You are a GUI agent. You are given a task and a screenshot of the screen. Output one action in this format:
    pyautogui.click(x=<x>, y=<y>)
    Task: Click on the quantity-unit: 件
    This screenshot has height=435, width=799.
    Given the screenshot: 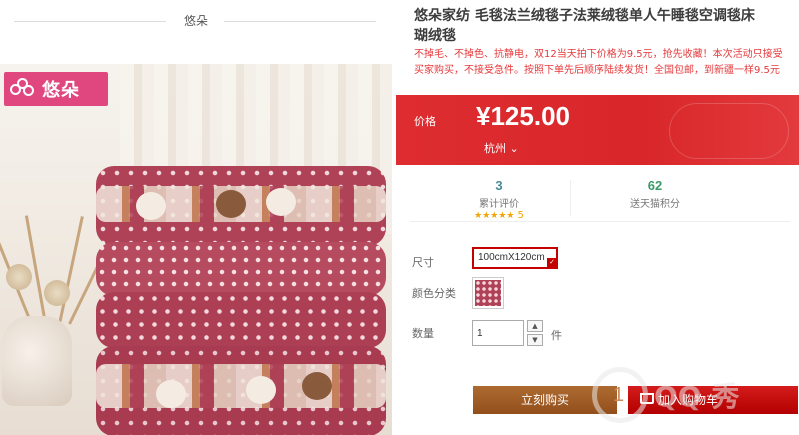 What is the action you would take?
    pyautogui.click(x=556, y=335)
    